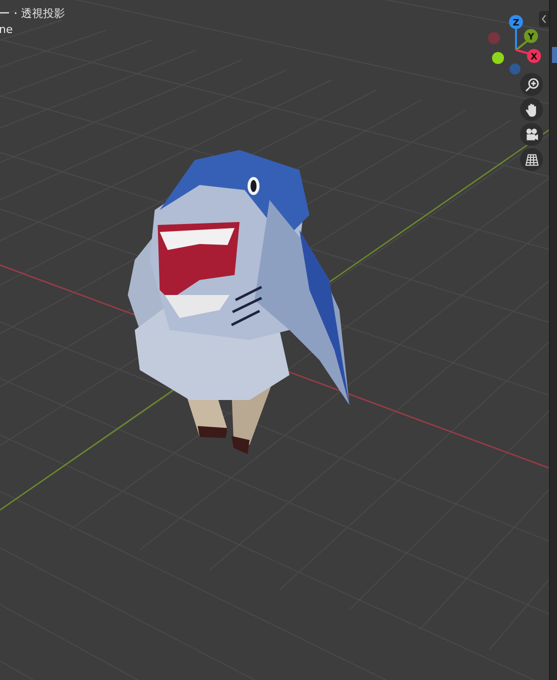 Image resolution: width=557 pixels, height=680 pixels. What do you see at coordinates (511, 45) in the screenshot?
I see `axis-navigation-gizmo: Z Y X` at bounding box center [511, 45].